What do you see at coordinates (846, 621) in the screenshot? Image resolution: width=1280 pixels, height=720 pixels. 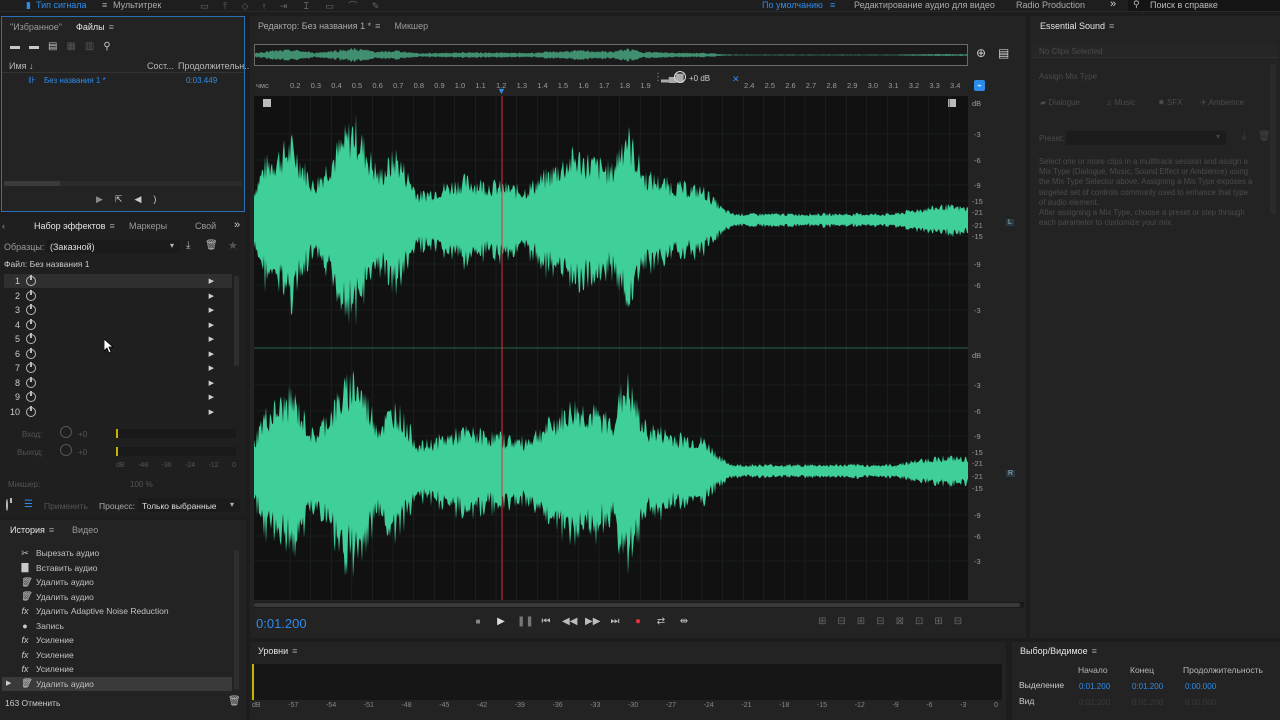 I see `zoom-out-amplitude-icon: ⊟` at bounding box center [846, 621].